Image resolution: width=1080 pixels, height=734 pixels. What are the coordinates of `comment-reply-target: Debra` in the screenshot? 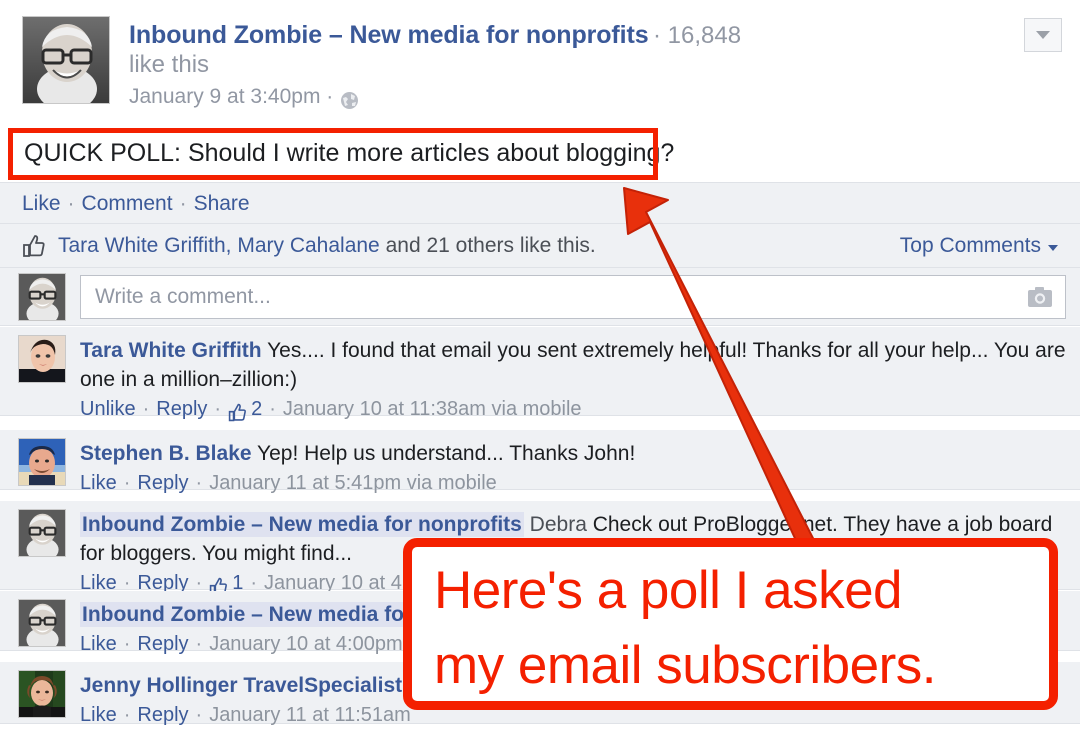 It's located at (555, 524).